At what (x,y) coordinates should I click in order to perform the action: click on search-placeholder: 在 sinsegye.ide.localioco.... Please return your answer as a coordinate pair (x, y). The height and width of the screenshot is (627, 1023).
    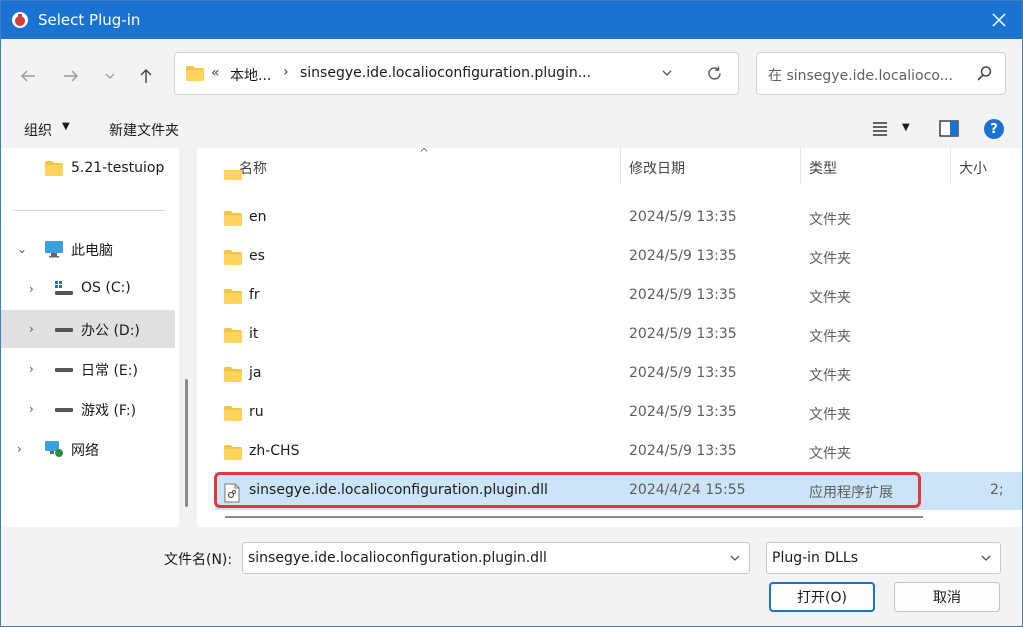
    Looking at the image, I should click on (860, 76).